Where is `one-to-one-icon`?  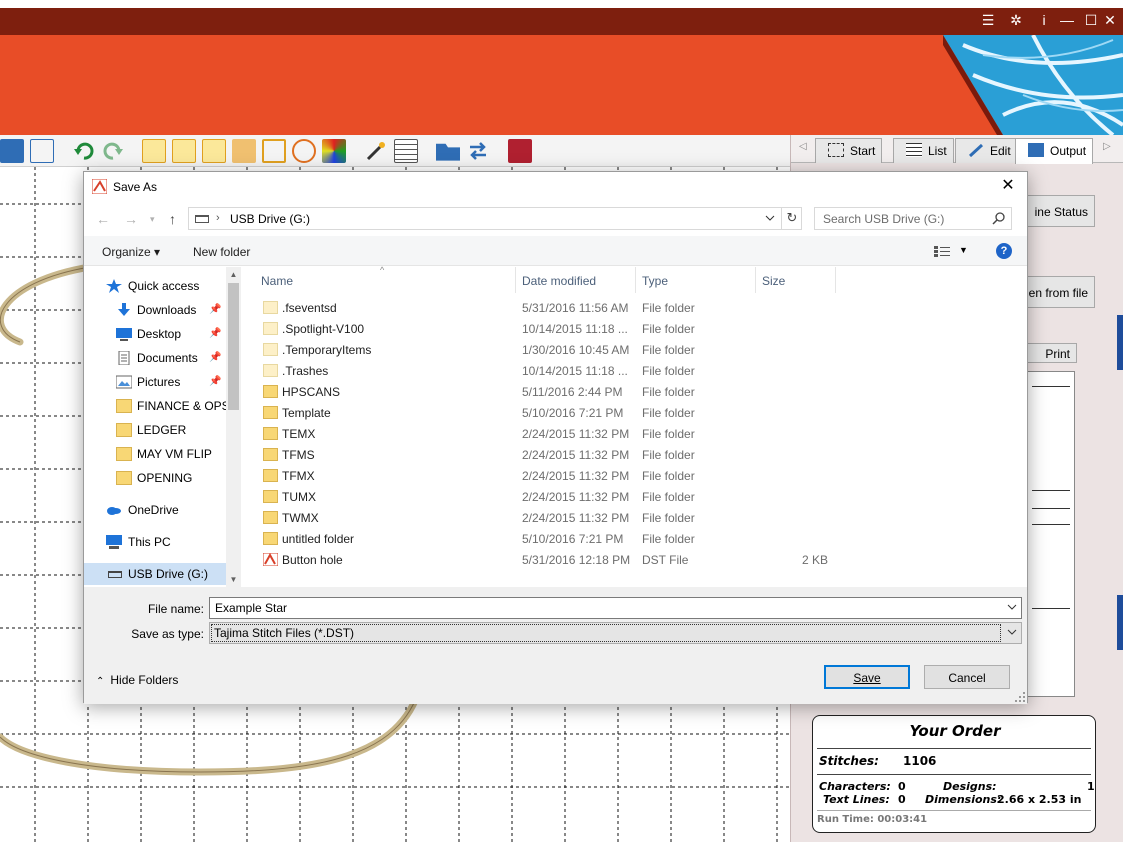
one-to-one-icon is located at coordinates (12, 151).